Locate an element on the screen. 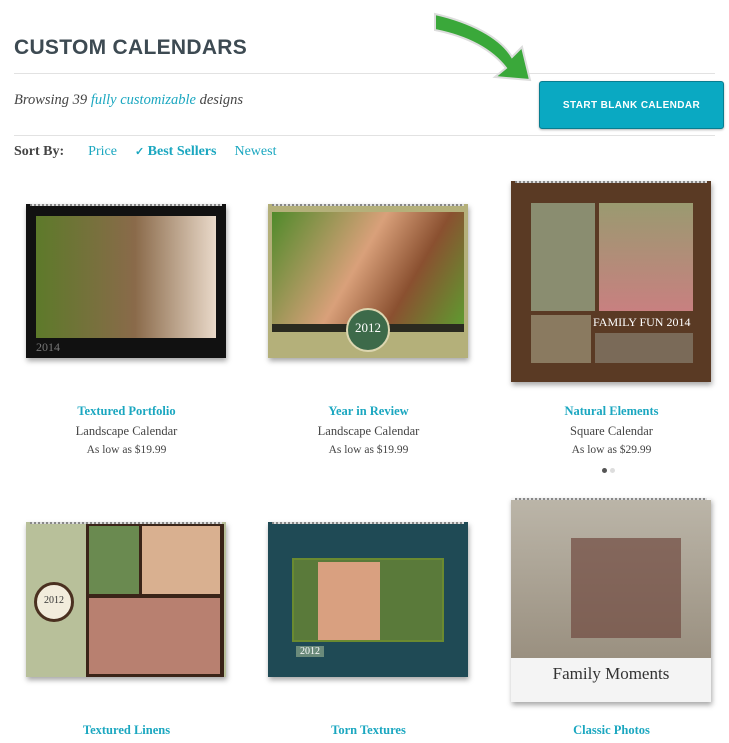  green-arrow-icon is located at coordinates (483, 47).